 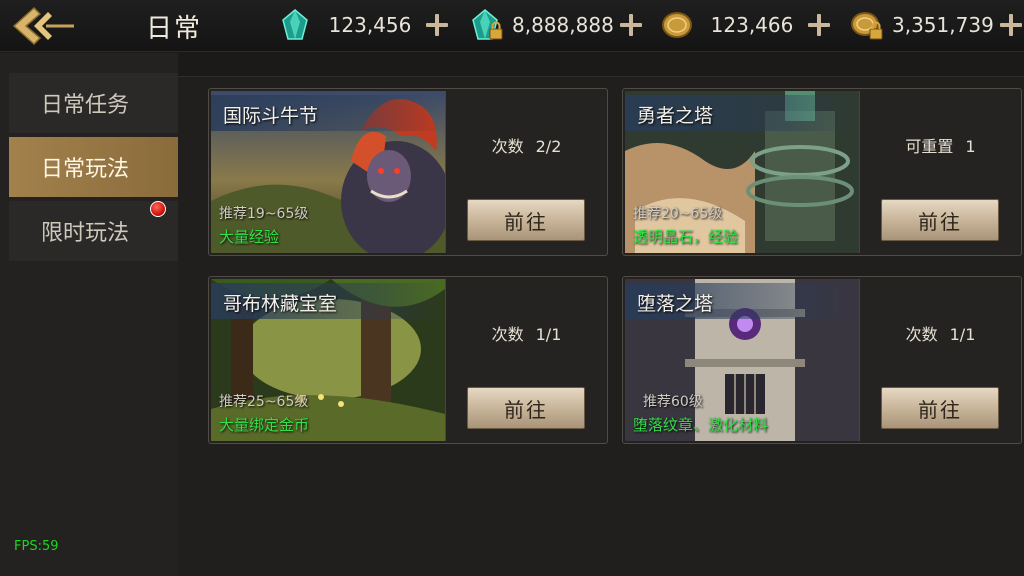 What do you see at coordinates (822, 172) in the screenshot?
I see `activity-card: 勇者之塔 推荐20~65级 透明晶石，经验 可重置 1 前往` at bounding box center [822, 172].